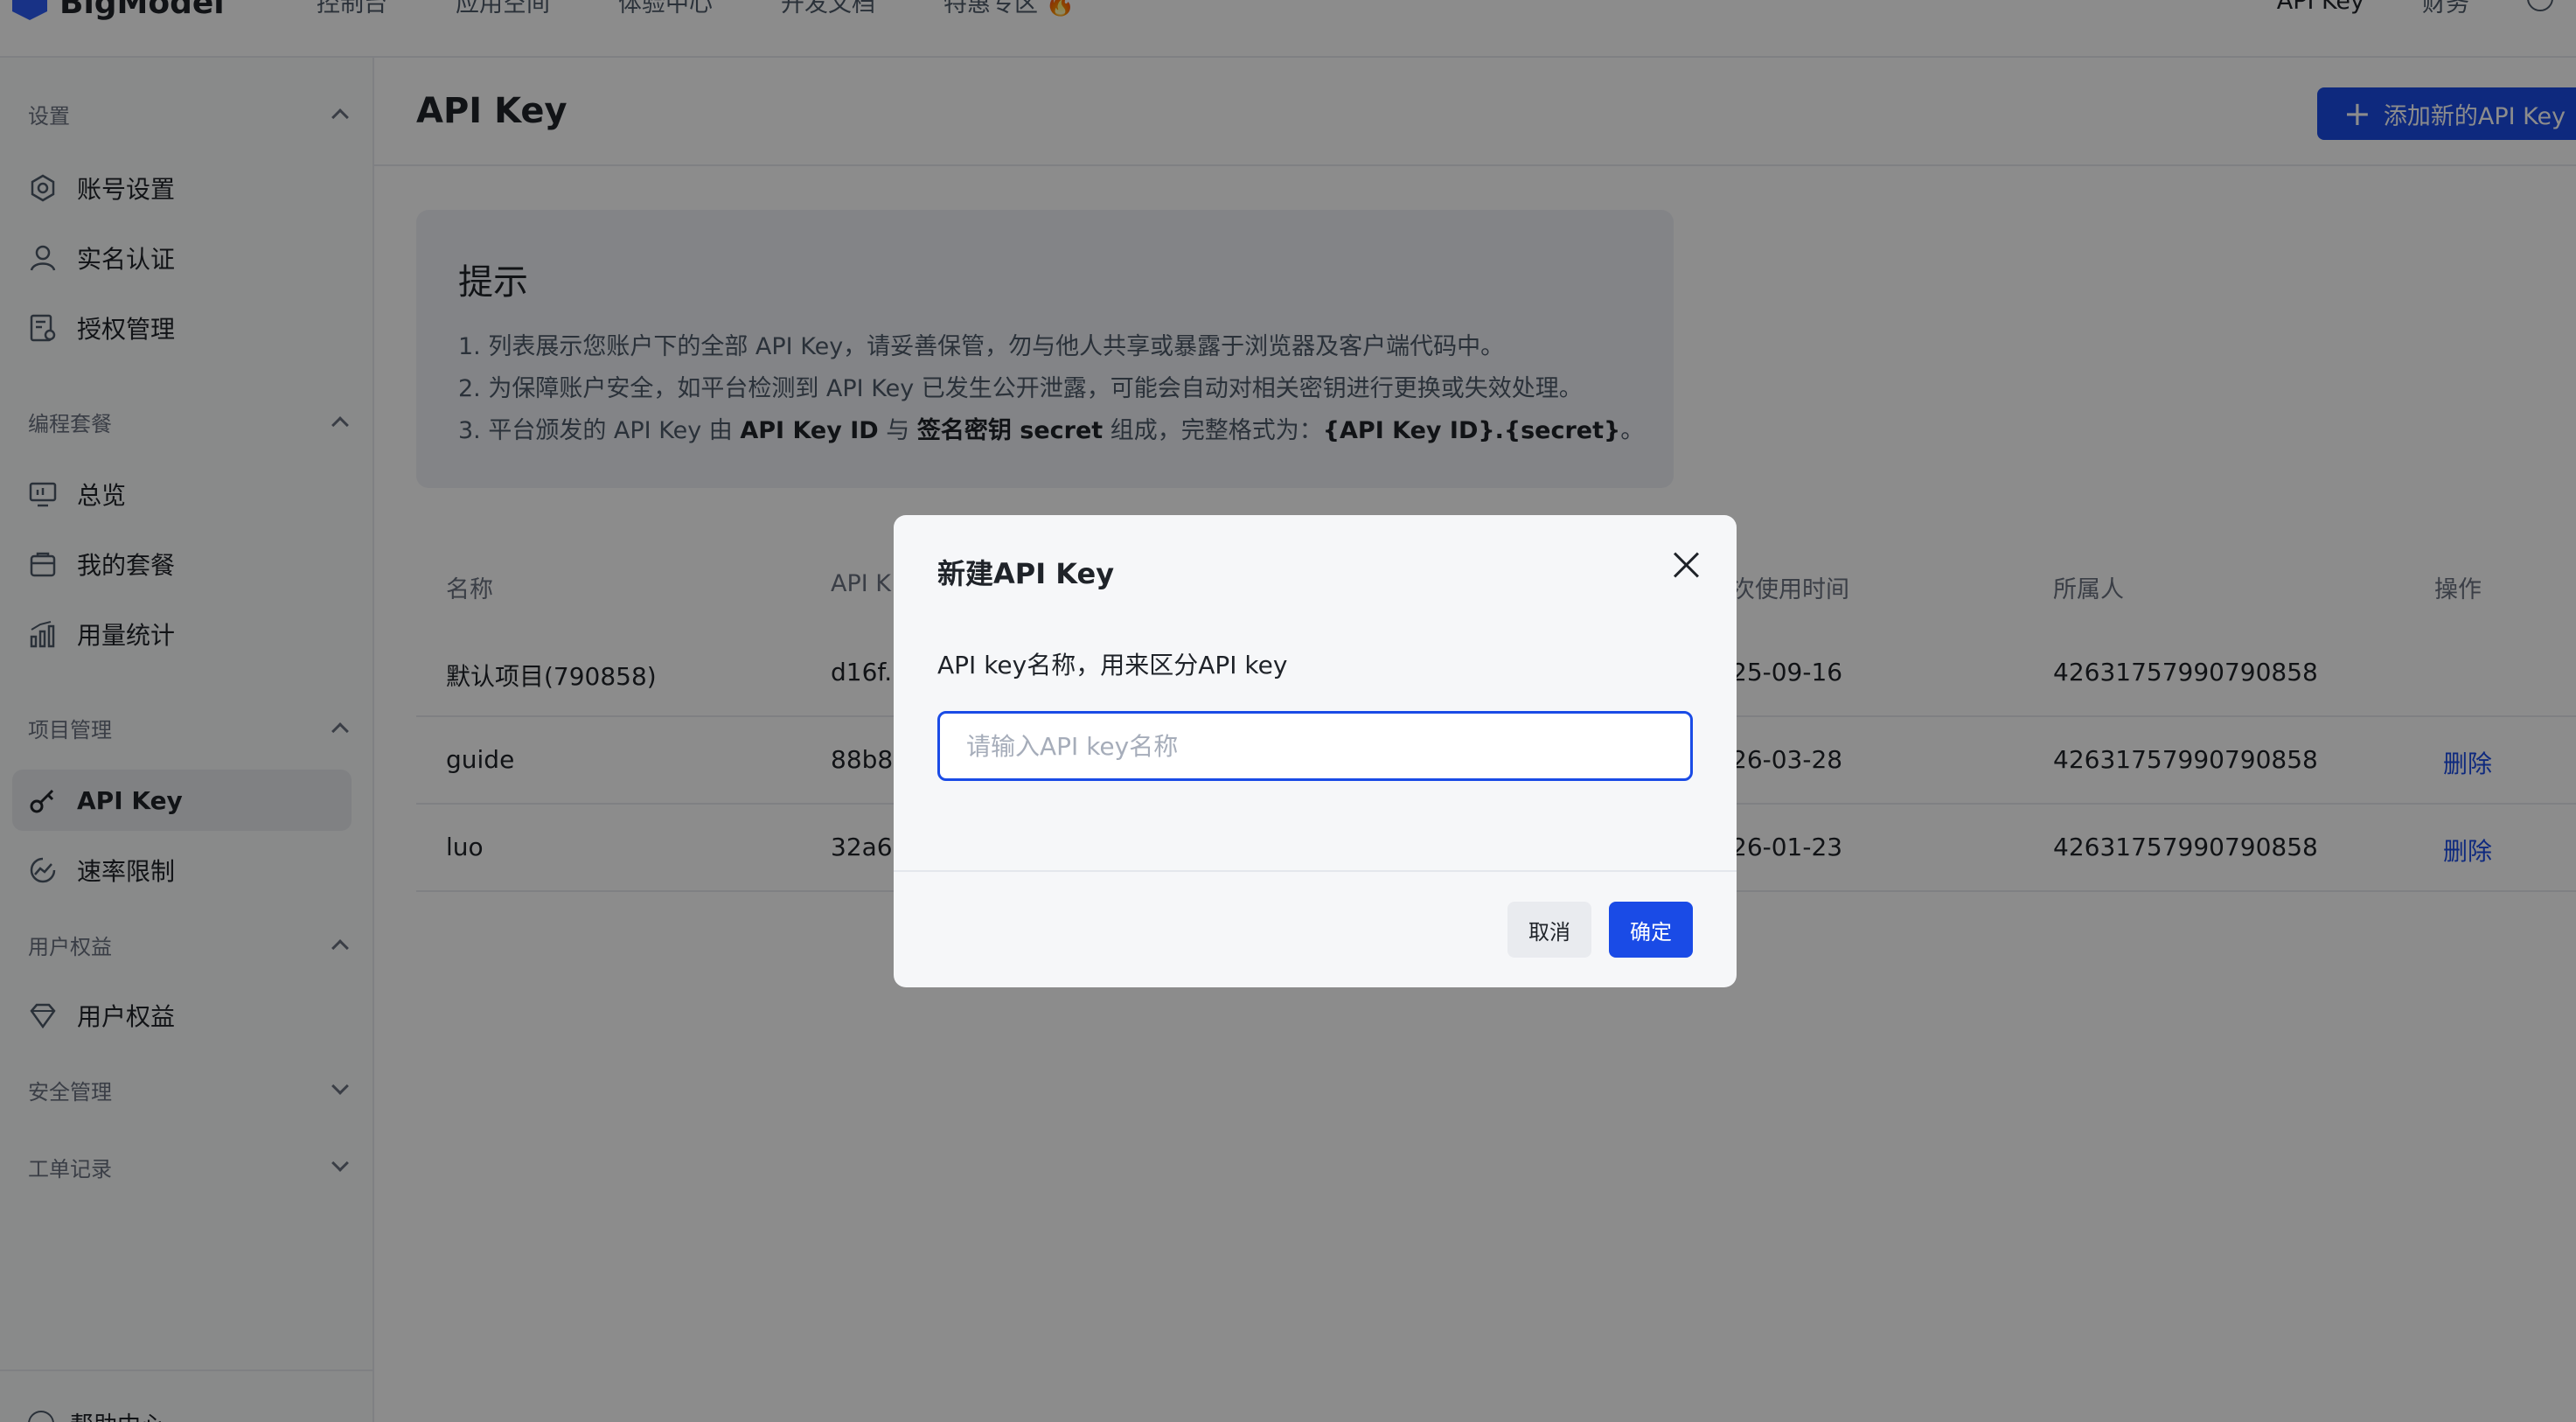 Image resolution: width=2576 pixels, height=1422 pixels. I want to click on api-key-name-label: API key名称，用来区分API key, so click(1112, 665).